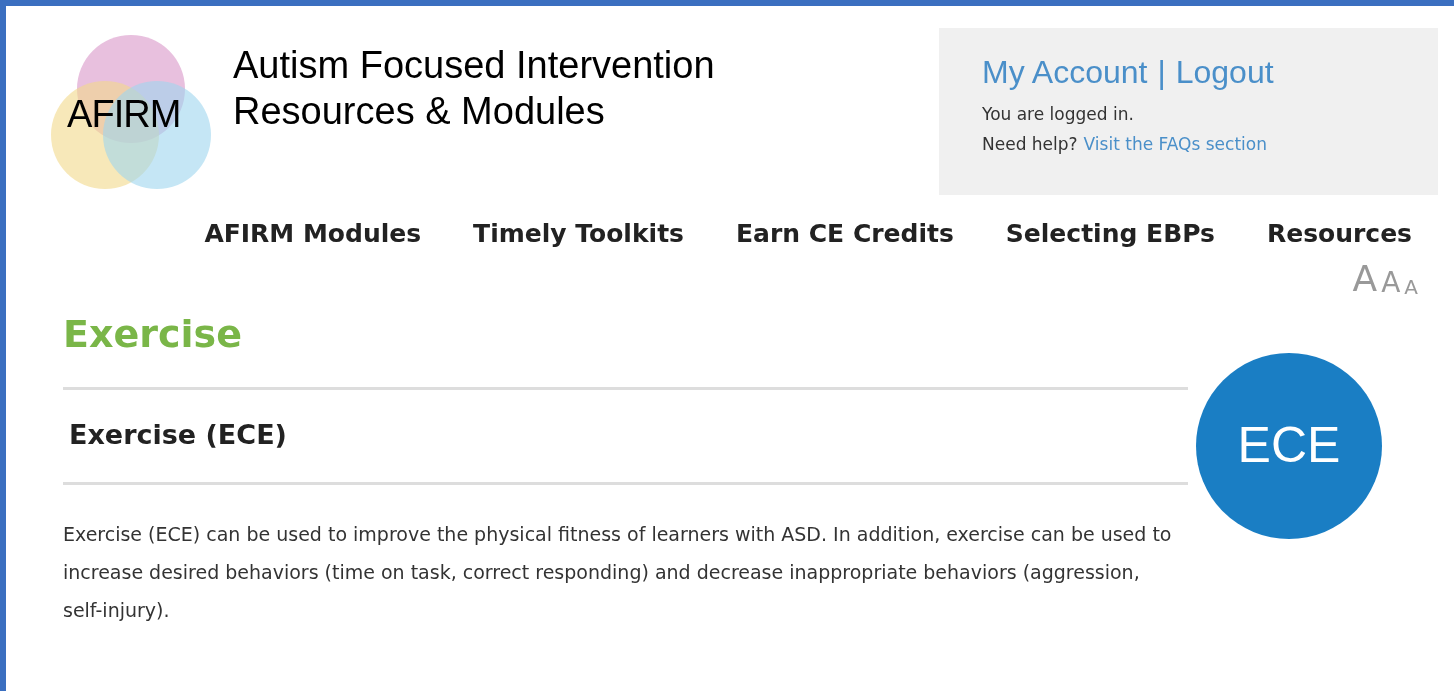 This screenshot has height=691, width=1454. I want to click on nav-link: Resources, so click(1339, 234).